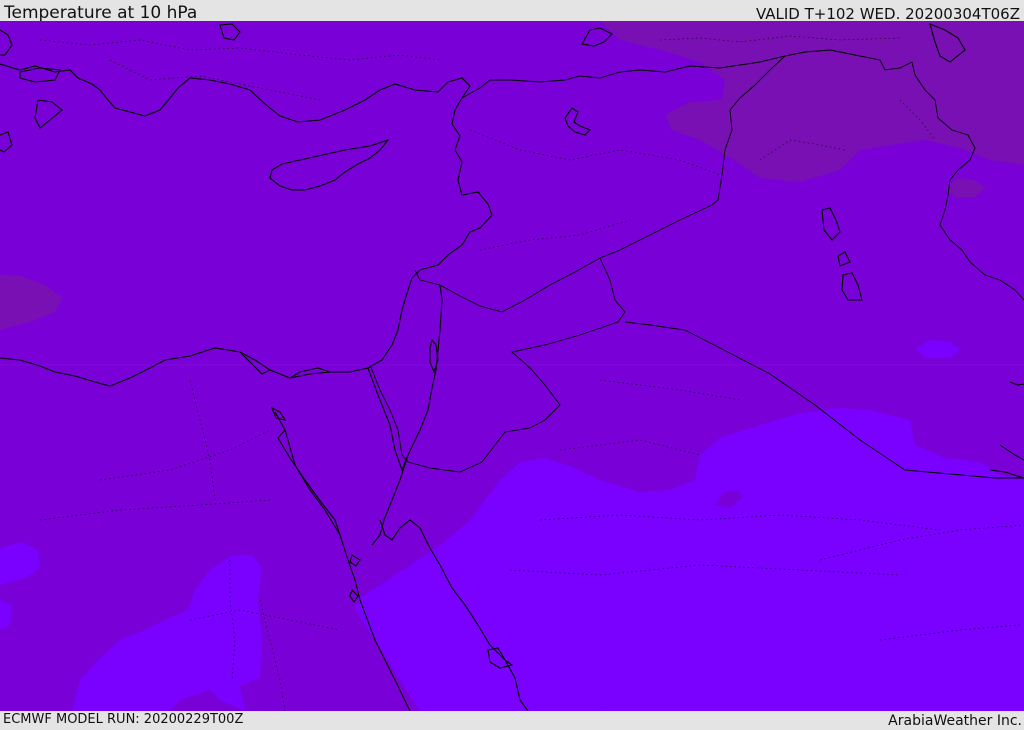 The width and height of the screenshot is (1024, 730). I want to click on model-run-label: ECMWF MODEL RUN: 20200229T00Z, so click(123, 719).